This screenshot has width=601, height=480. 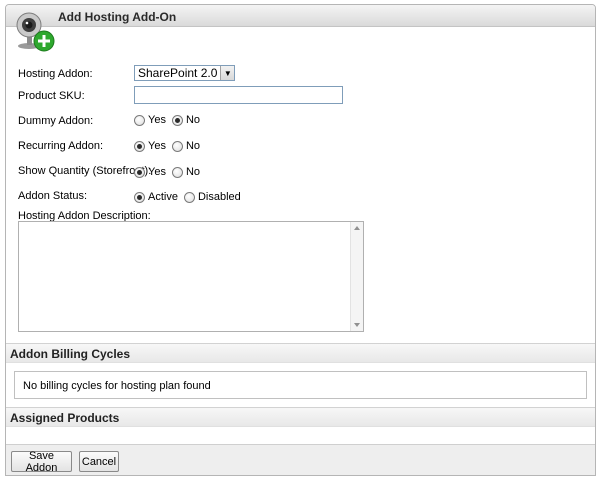 What do you see at coordinates (300, 417) in the screenshot?
I see `assigned-products-header: Assigned Products` at bounding box center [300, 417].